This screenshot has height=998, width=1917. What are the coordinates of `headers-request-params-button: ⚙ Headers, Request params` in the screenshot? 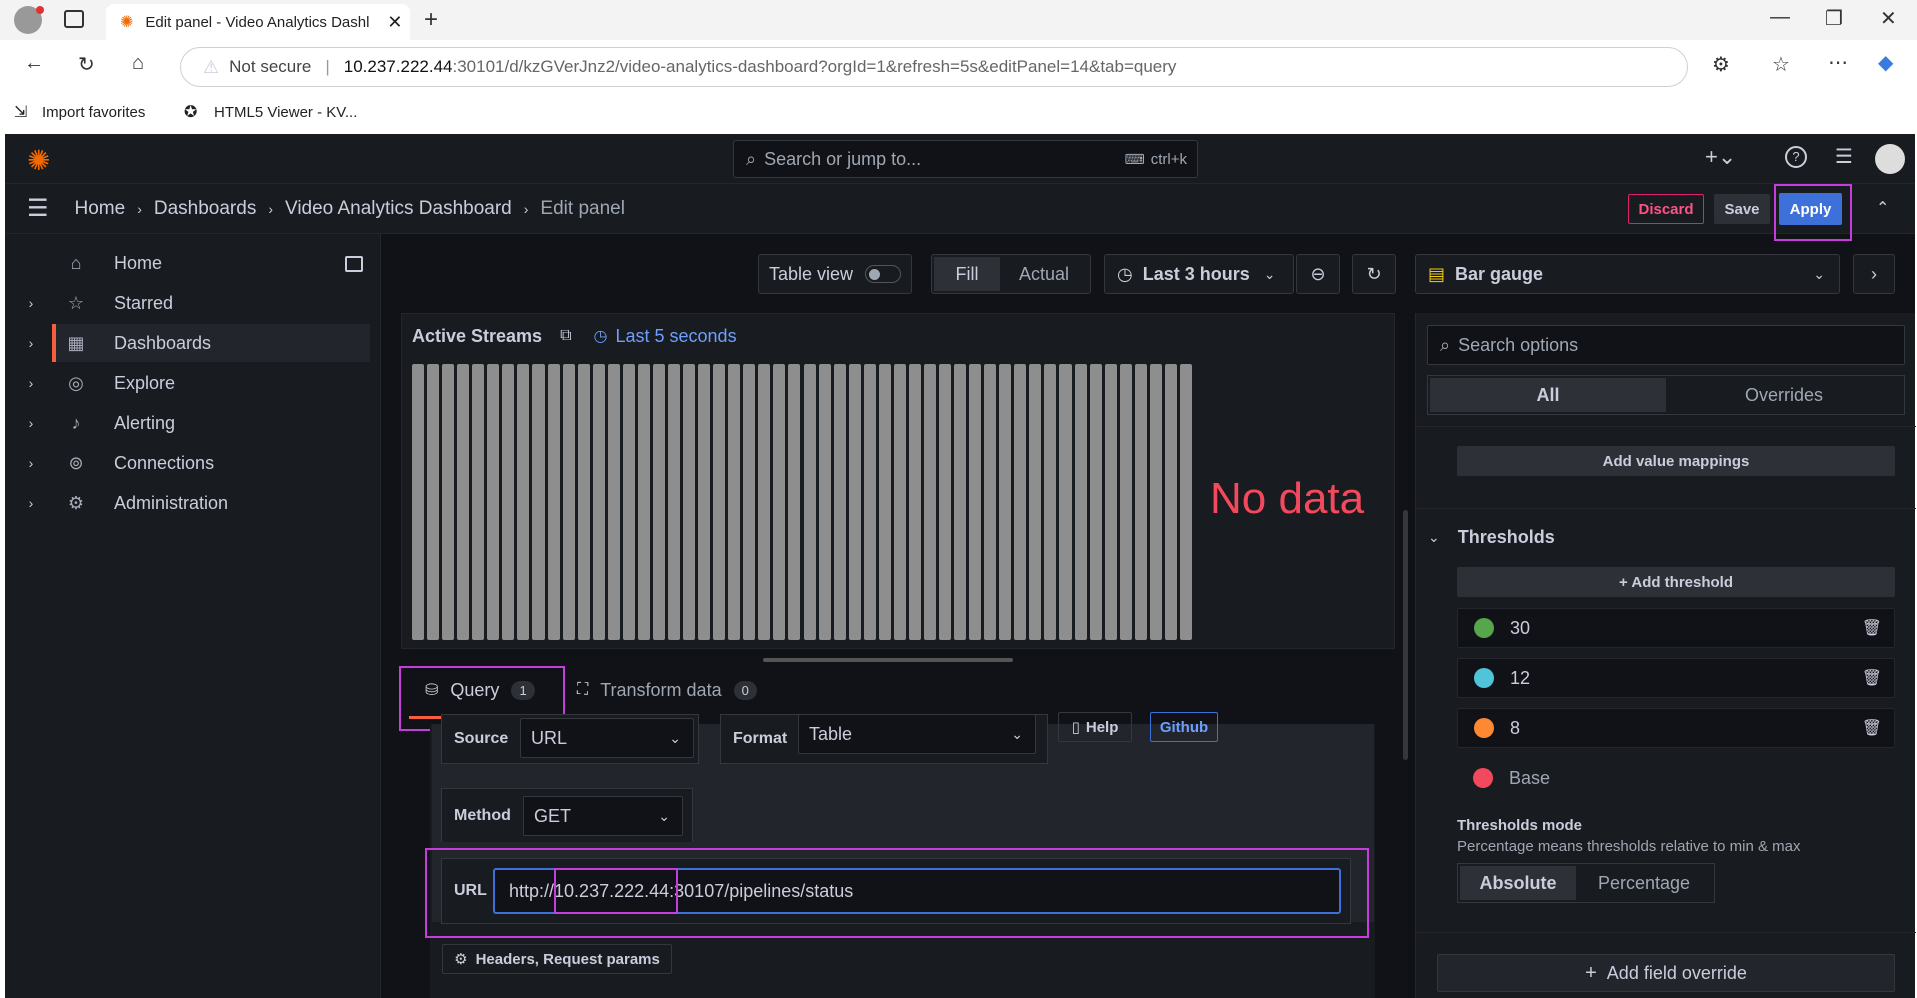 It's located at (557, 959).